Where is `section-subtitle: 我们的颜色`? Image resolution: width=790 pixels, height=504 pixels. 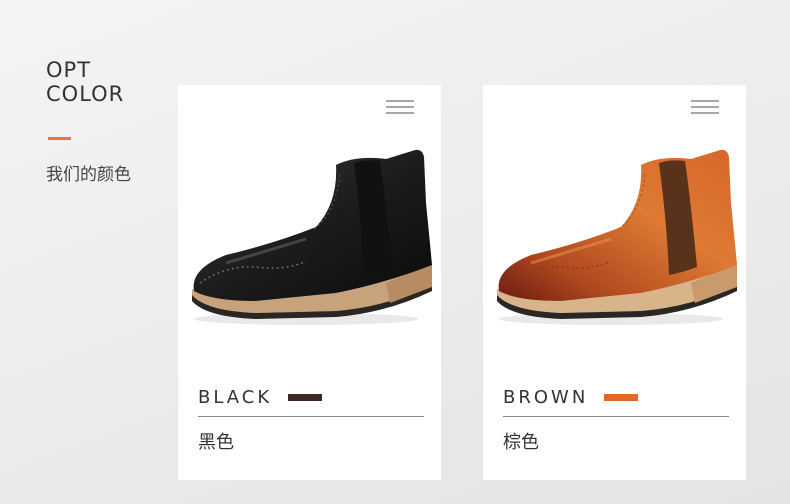
section-subtitle: 我们的颜色 is located at coordinates (88, 175).